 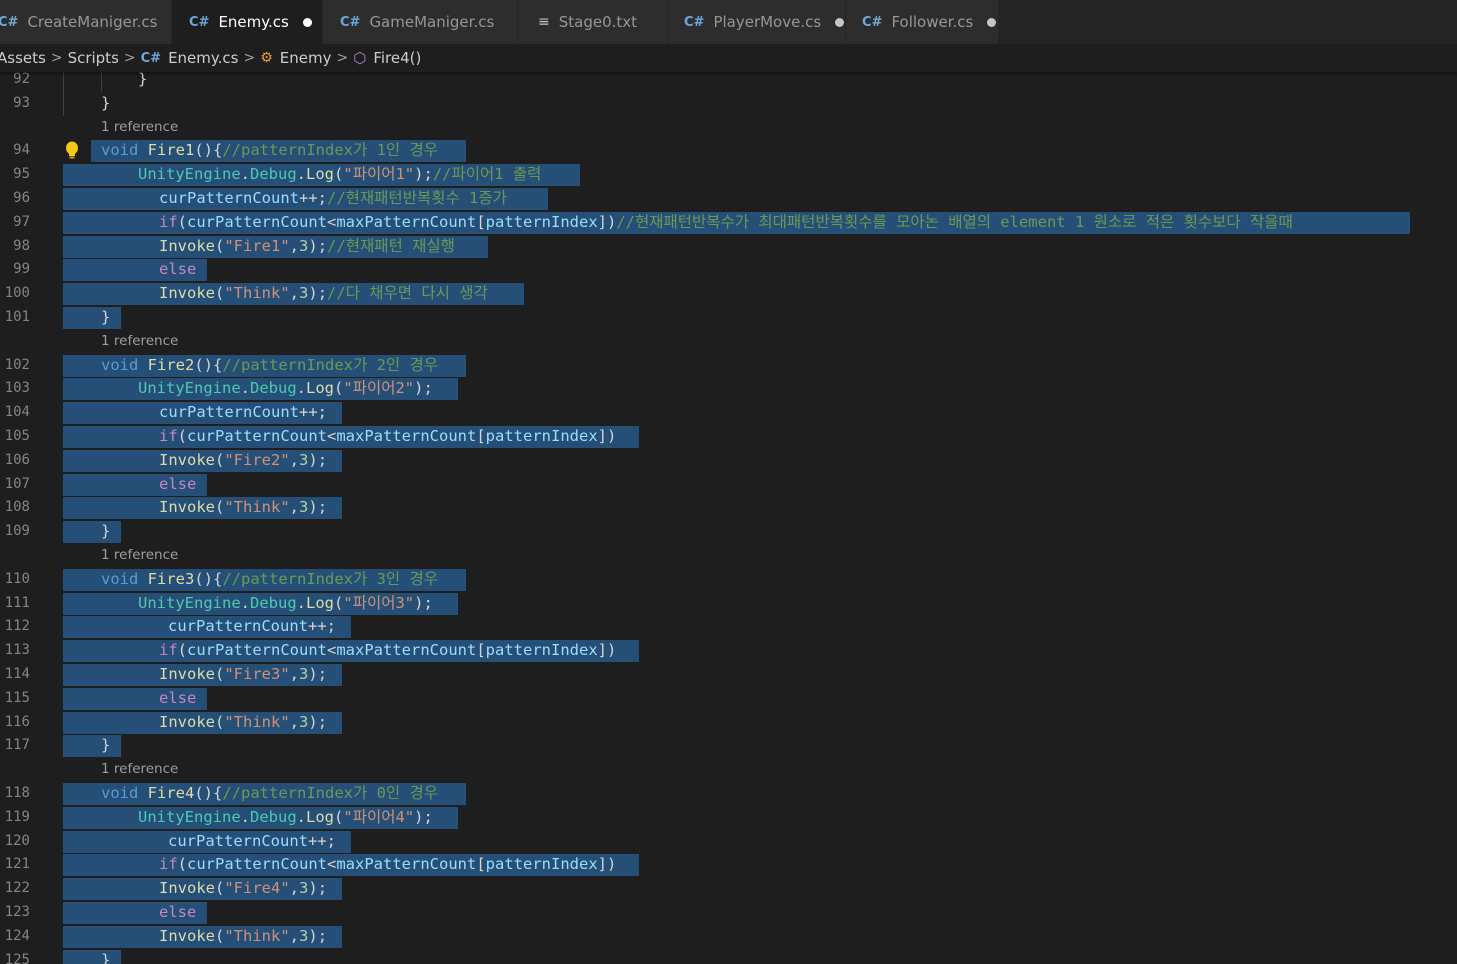 I want to click on breadcrumb-file: Enemy.cs, so click(x=203, y=58).